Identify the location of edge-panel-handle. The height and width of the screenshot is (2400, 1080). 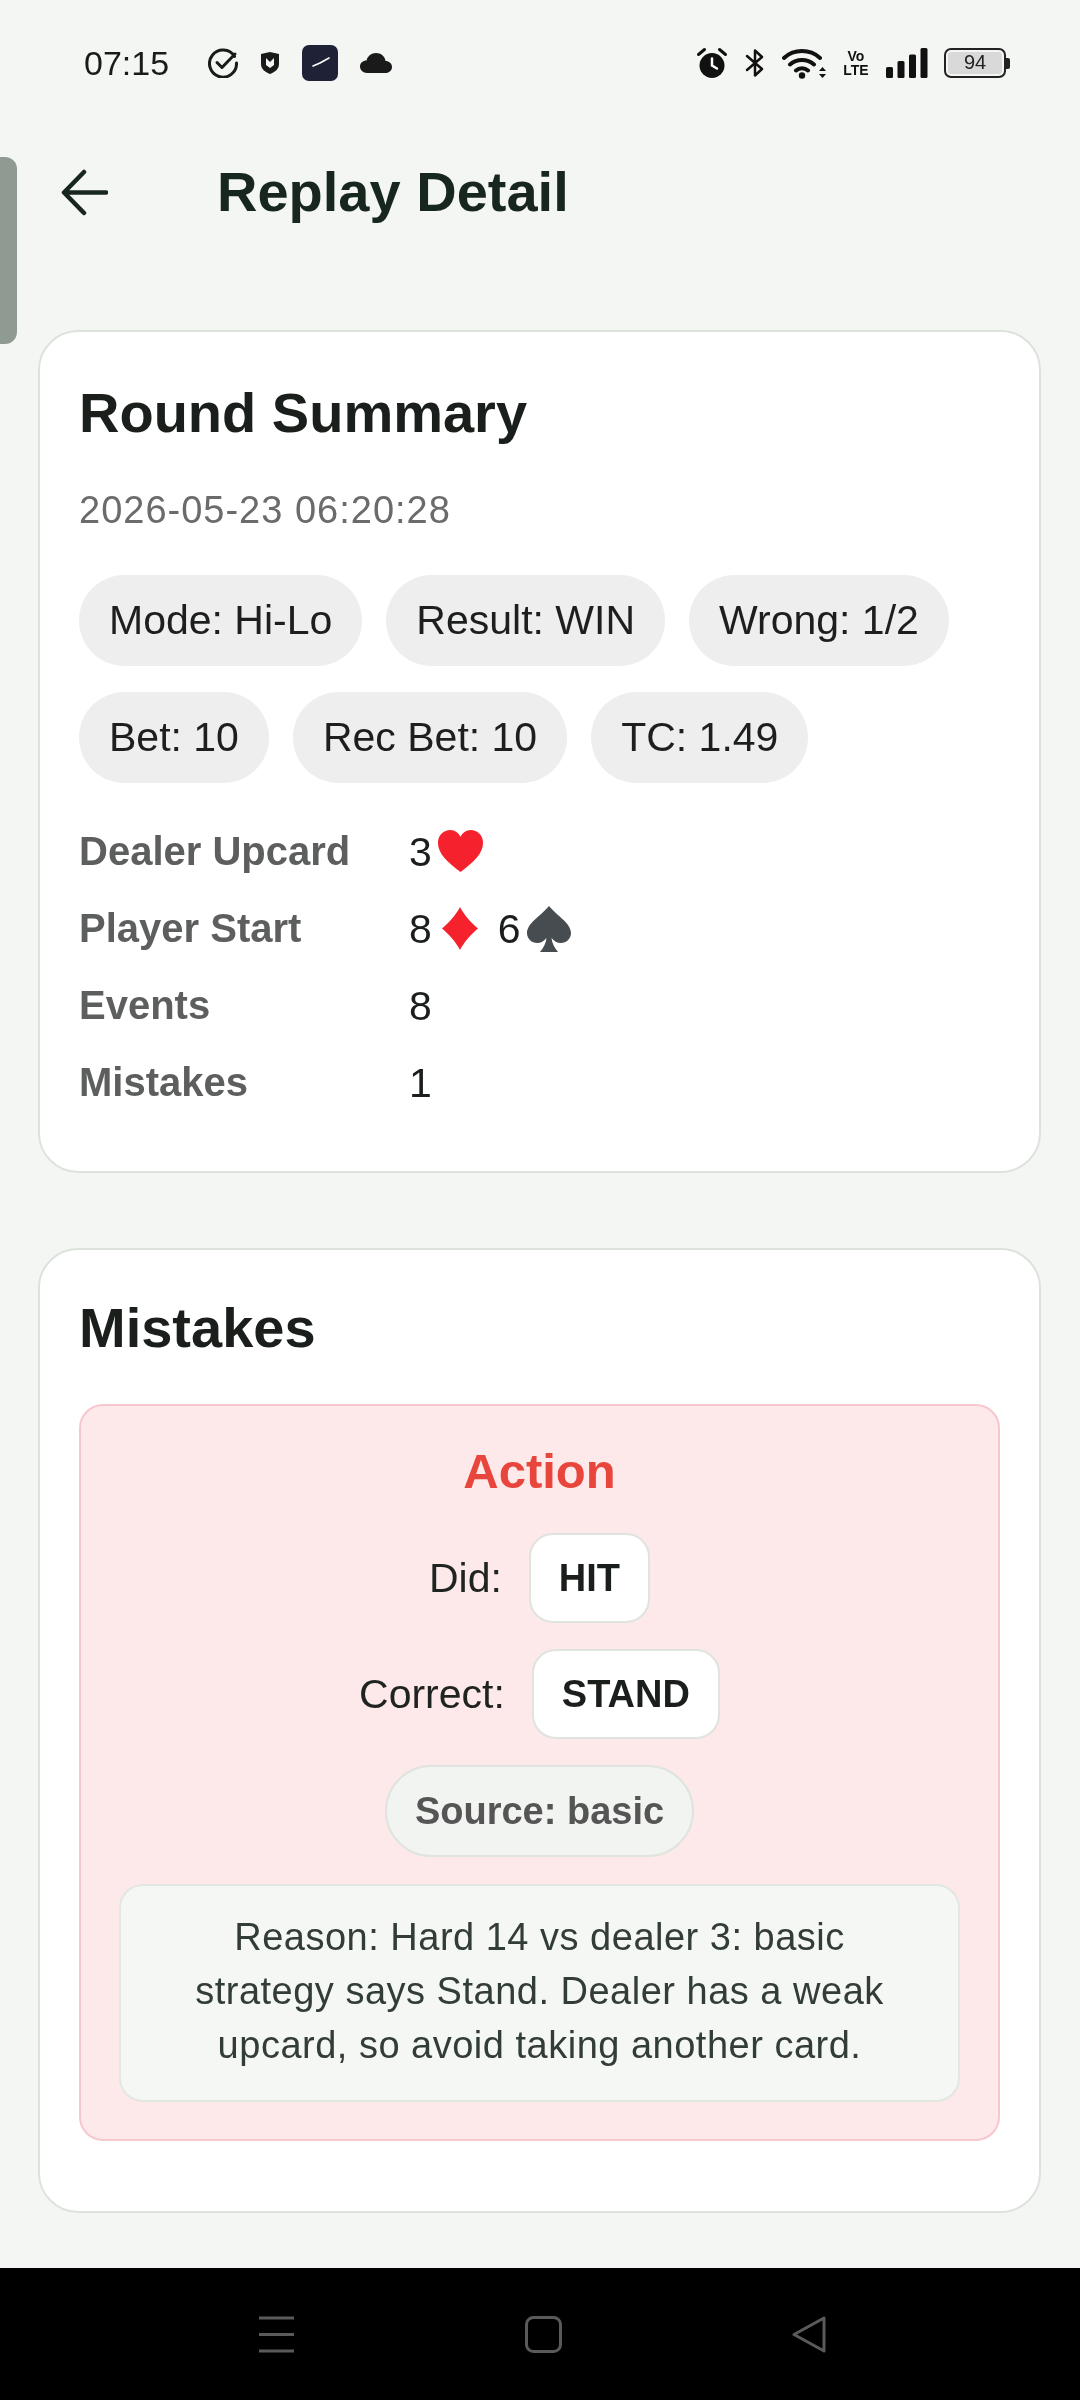
(8, 250).